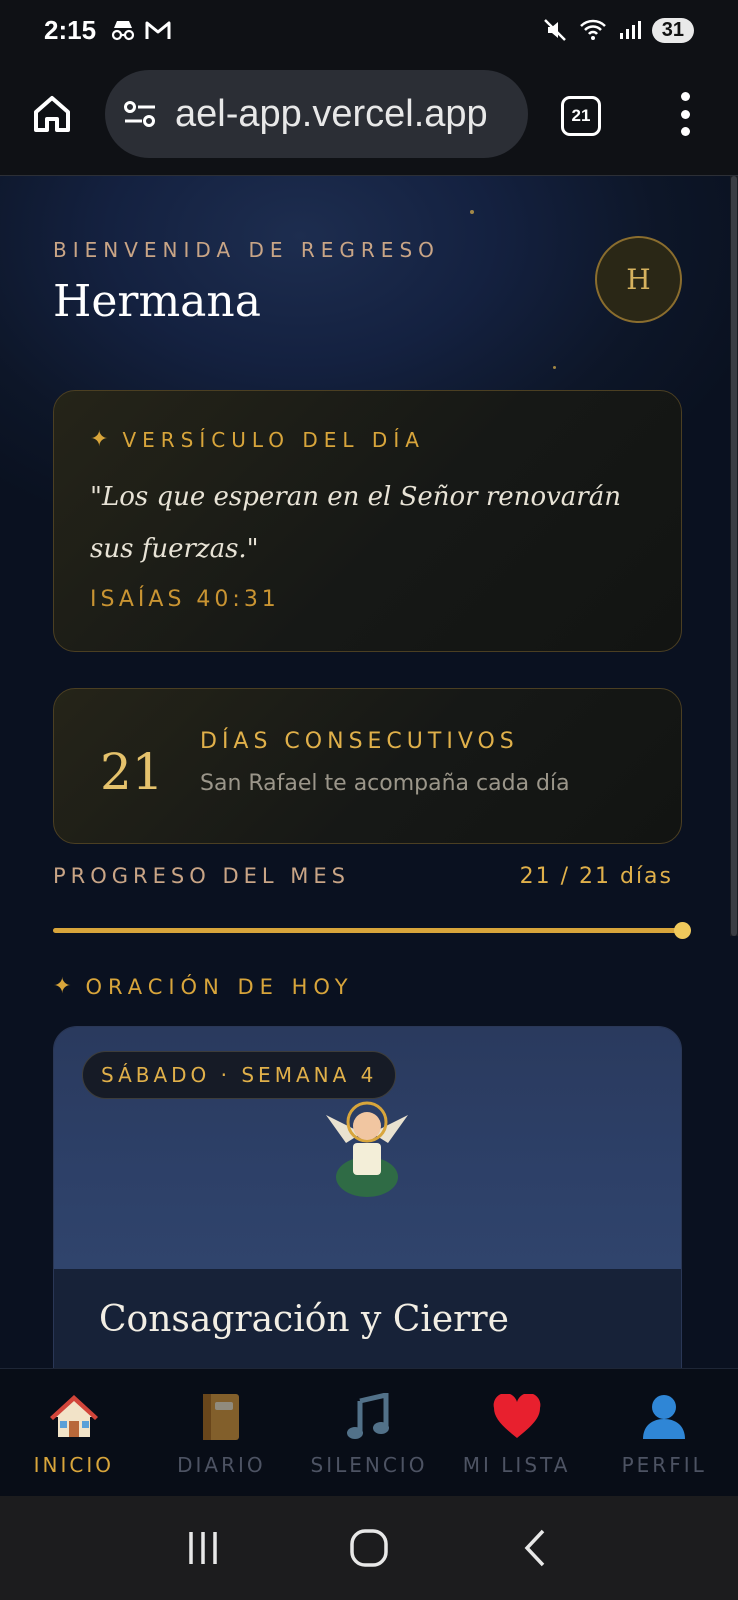 This screenshot has height=1600, width=738. Describe the element at coordinates (517, 1417) in the screenshot. I see `heart-icon` at that location.